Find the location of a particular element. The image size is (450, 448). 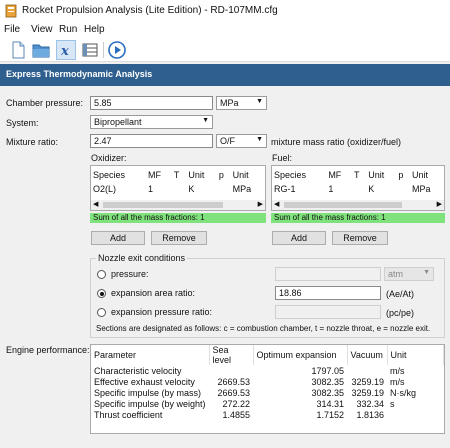

cell-optimum: 3082.35 is located at coordinates (327, 381).